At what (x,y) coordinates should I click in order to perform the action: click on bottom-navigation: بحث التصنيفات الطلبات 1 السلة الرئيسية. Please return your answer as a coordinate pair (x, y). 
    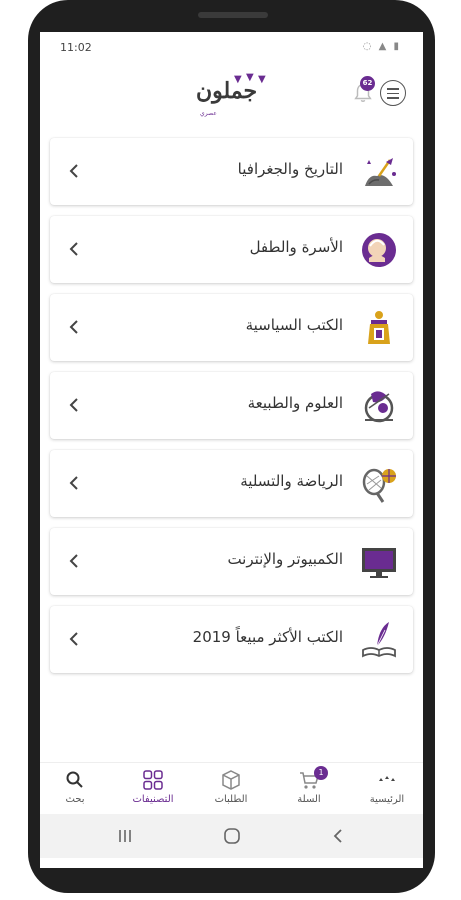
    Looking at the image, I should click on (231, 788).